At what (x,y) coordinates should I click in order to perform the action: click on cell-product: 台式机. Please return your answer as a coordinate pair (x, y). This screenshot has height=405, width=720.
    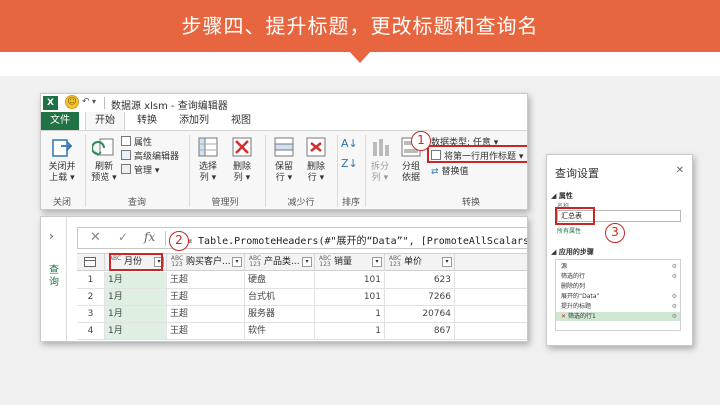
    Looking at the image, I should click on (280, 297).